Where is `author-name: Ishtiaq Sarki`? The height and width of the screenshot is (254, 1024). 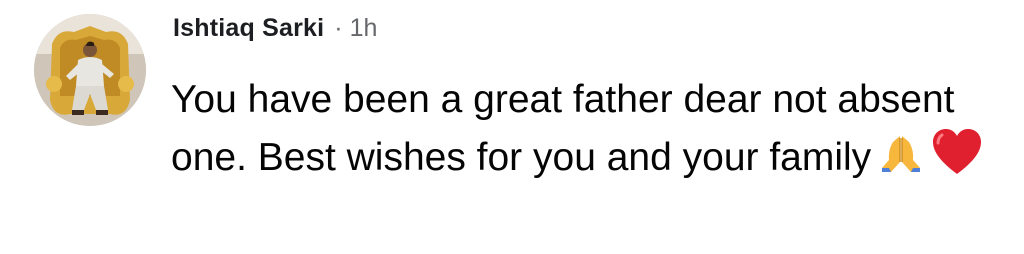 author-name: Ishtiaq Sarki is located at coordinates (248, 28).